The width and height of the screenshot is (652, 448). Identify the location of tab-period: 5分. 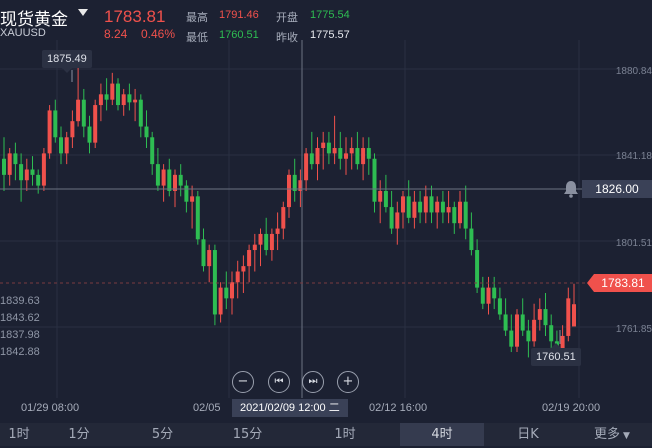
(162, 434).